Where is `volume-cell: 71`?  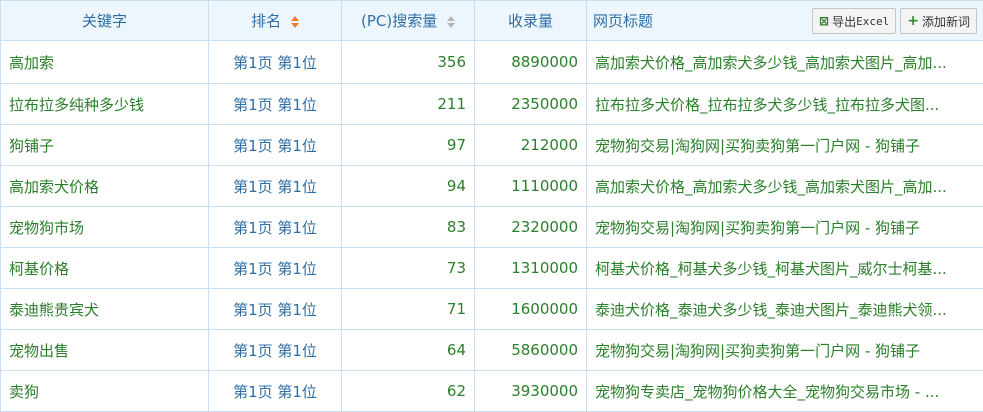
volume-cell: 71 is located at coordinates (408, 309).